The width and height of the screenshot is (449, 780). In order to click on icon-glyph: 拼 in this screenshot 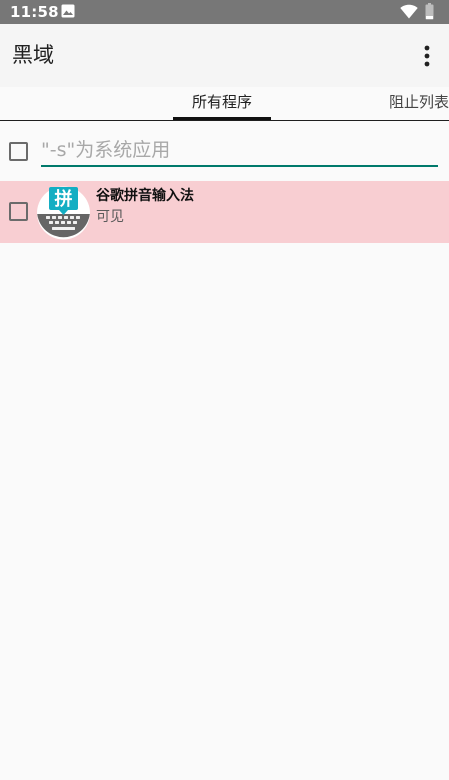, I will do `click(64, 199)`.